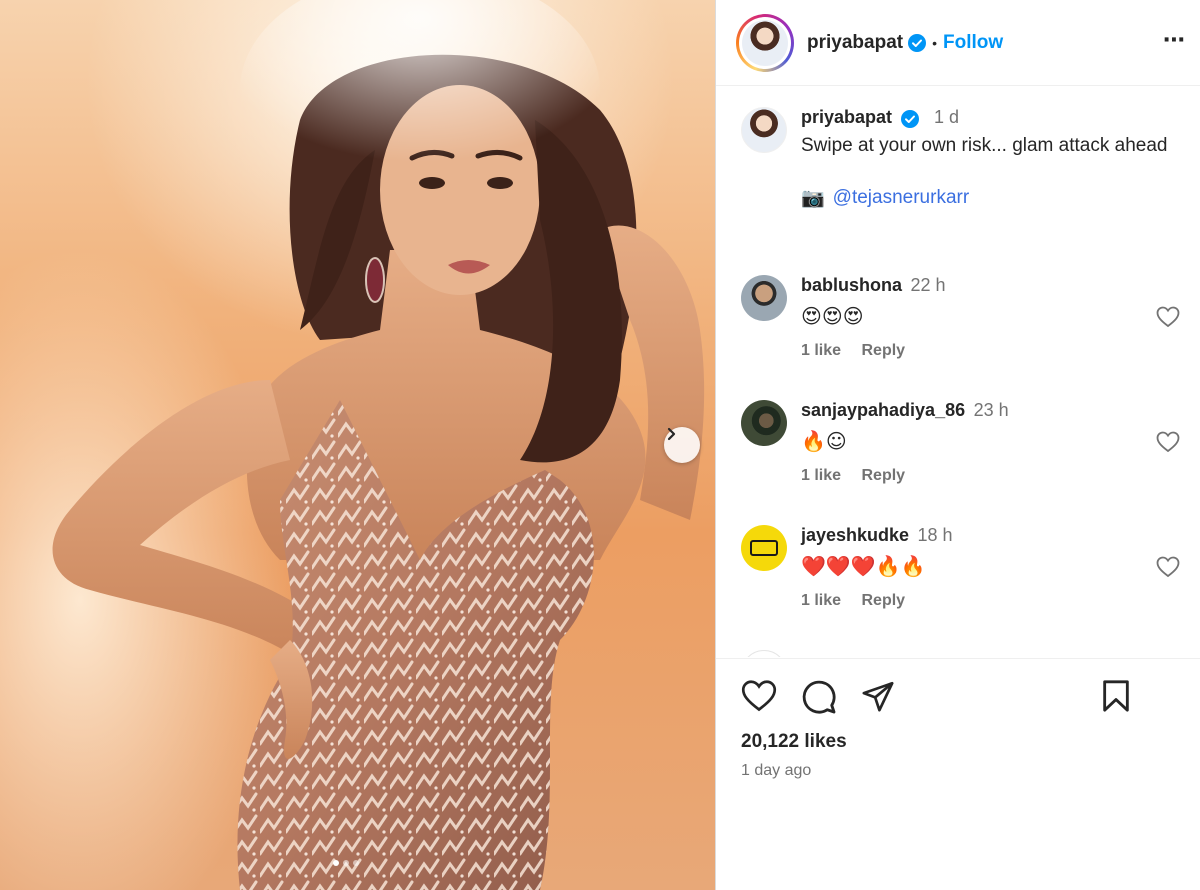  I want to click on post-header: priyabapat • Follow ⋯, so click(958, 43).